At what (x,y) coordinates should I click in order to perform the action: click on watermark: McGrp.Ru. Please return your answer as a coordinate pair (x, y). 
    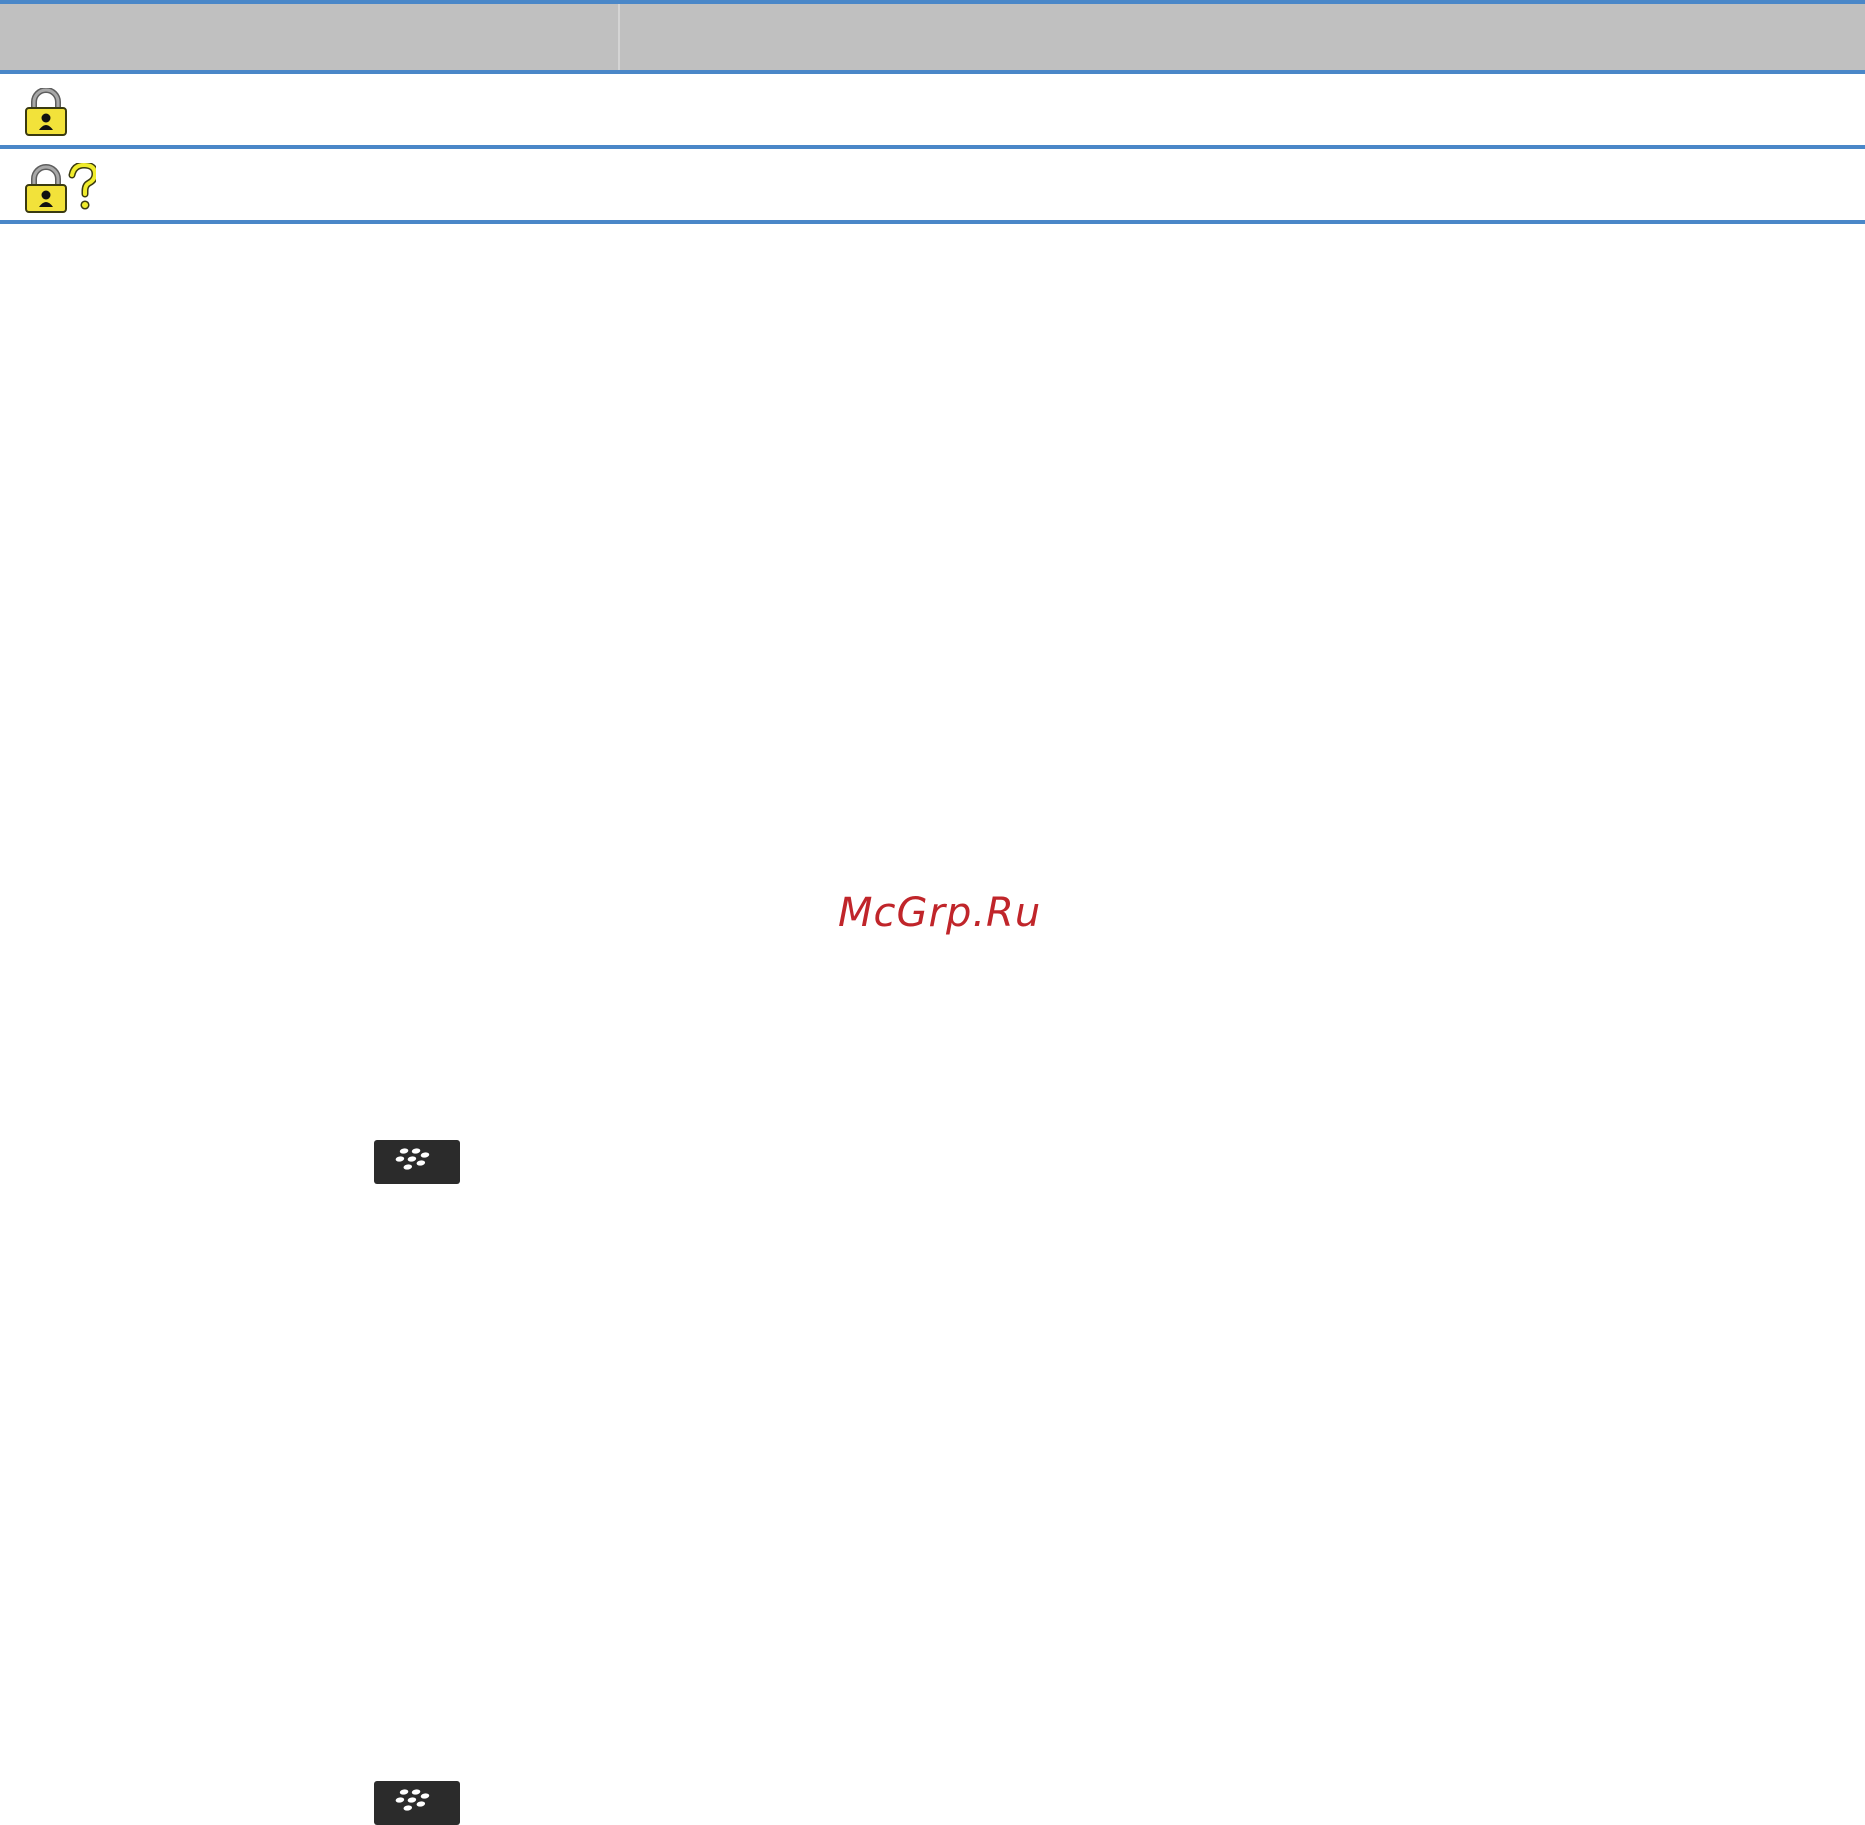
    Looking at the image, I should click on (940, 913).